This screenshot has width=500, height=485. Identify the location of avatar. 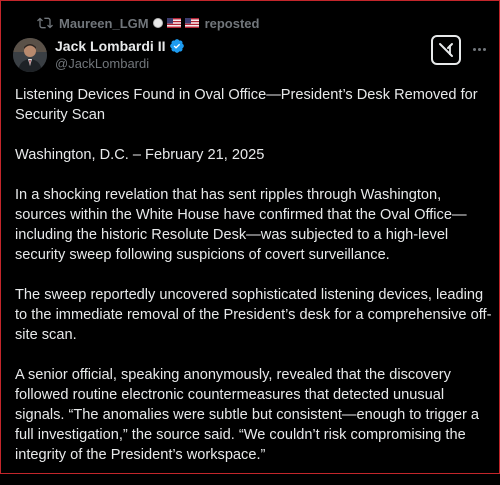
(30, 55).